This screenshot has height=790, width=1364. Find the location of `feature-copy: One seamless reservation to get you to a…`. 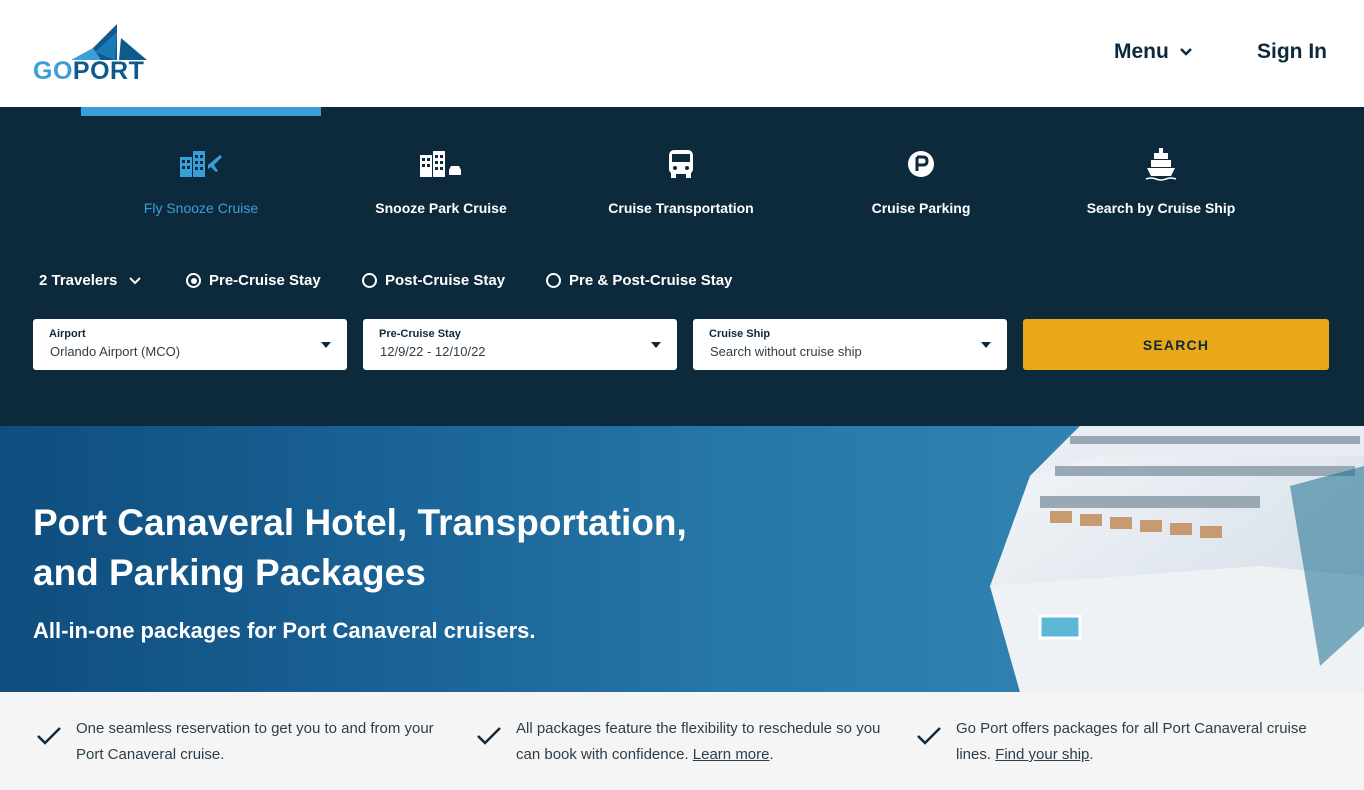

feature-copy: One seamless reservation to get you to a… is located at coordinates (255, 741).